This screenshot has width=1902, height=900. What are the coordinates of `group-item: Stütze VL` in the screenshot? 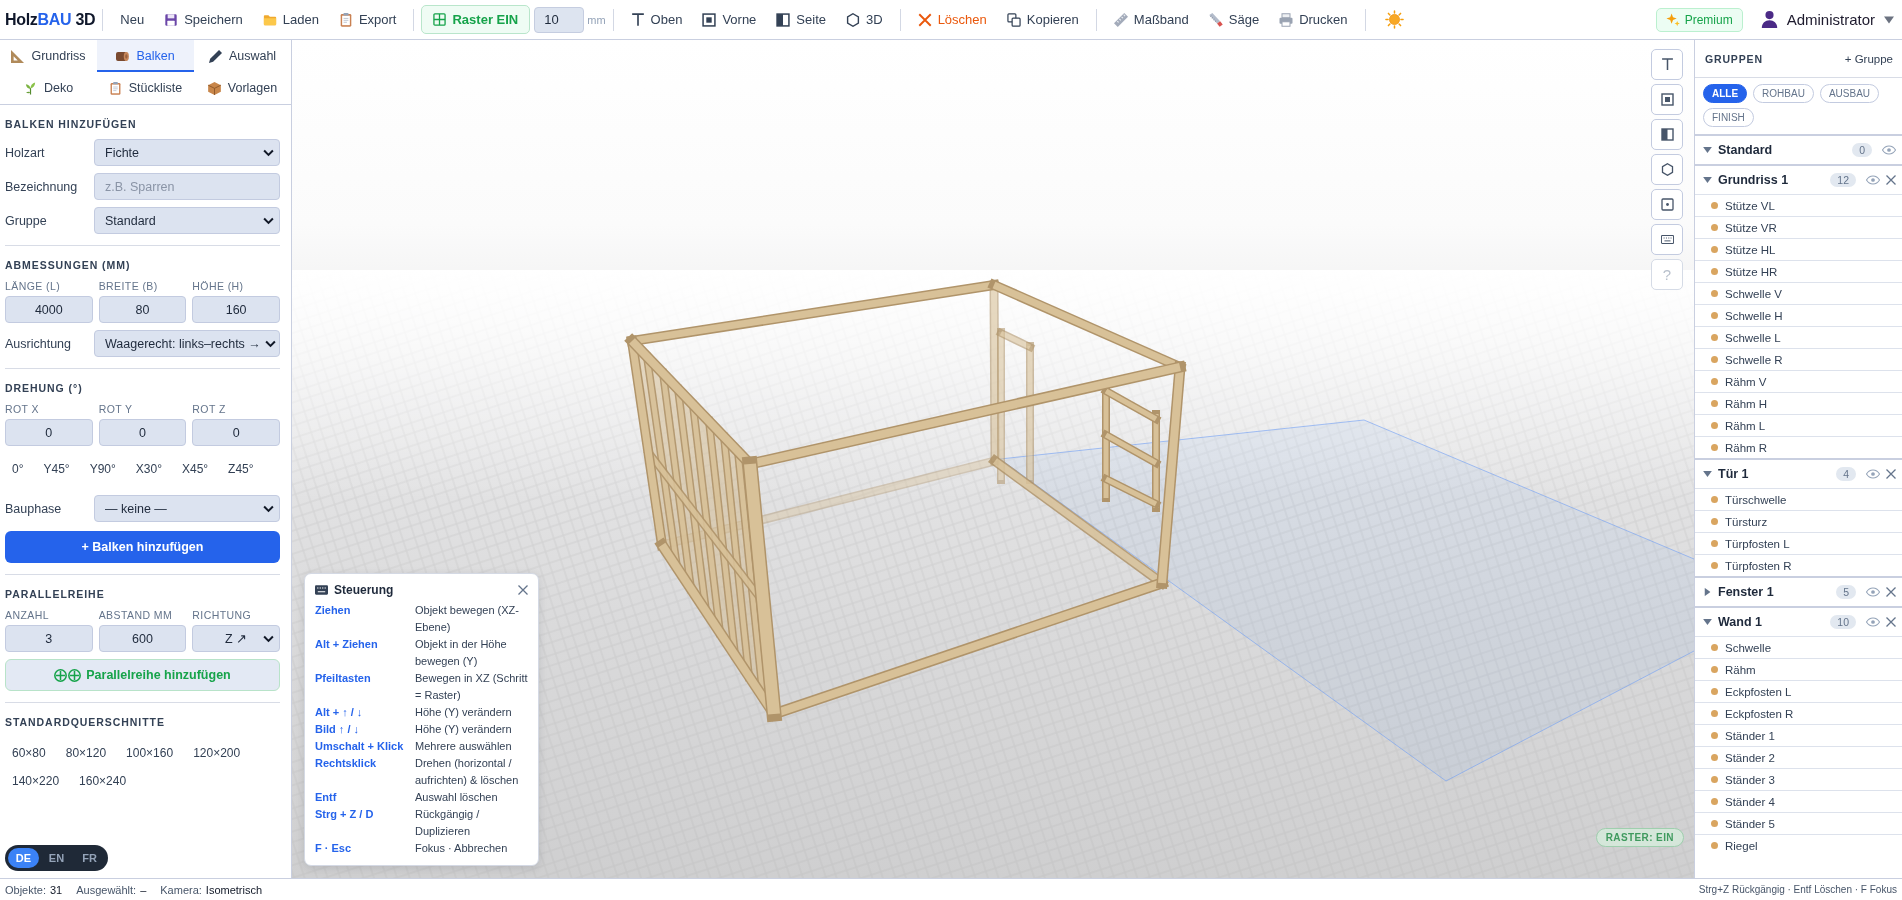 It's located at (1798, 205).